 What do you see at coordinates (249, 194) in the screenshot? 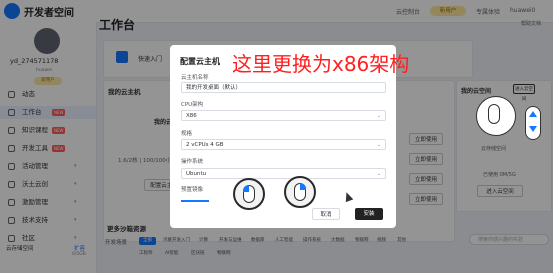
I see `mouse-left-click-icon` at bounding box center [249, 194].